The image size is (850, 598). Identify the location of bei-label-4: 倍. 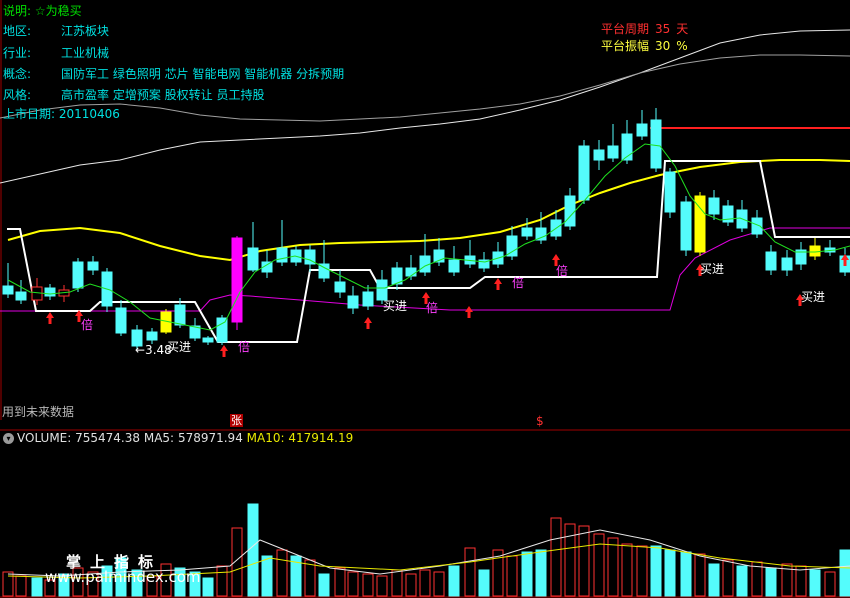
(518, 283).